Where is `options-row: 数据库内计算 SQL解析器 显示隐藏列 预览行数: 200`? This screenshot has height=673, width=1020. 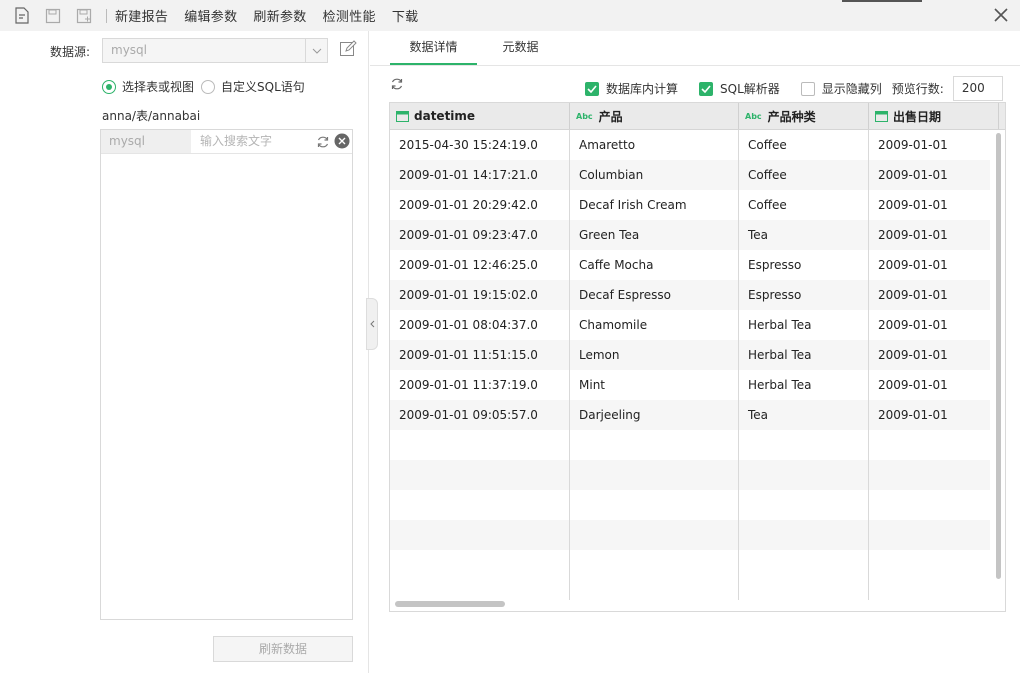 options-row: 数据库内计算 SQL解析器 显示隐藏列 预览行数: 200 is located at coordinates (794, 88).